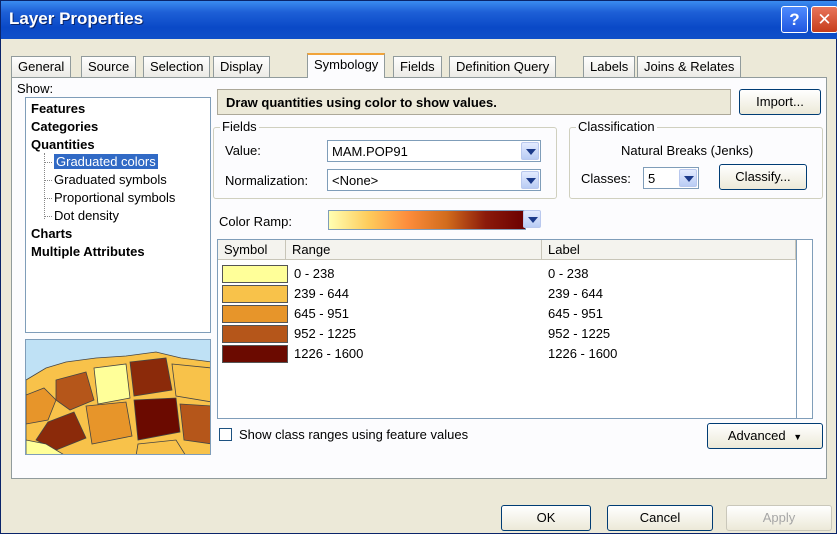  What do you see at coordinates (652, 178) in the screenshot?
I see `classes-selected: 5` at bounding box center [652, 178].